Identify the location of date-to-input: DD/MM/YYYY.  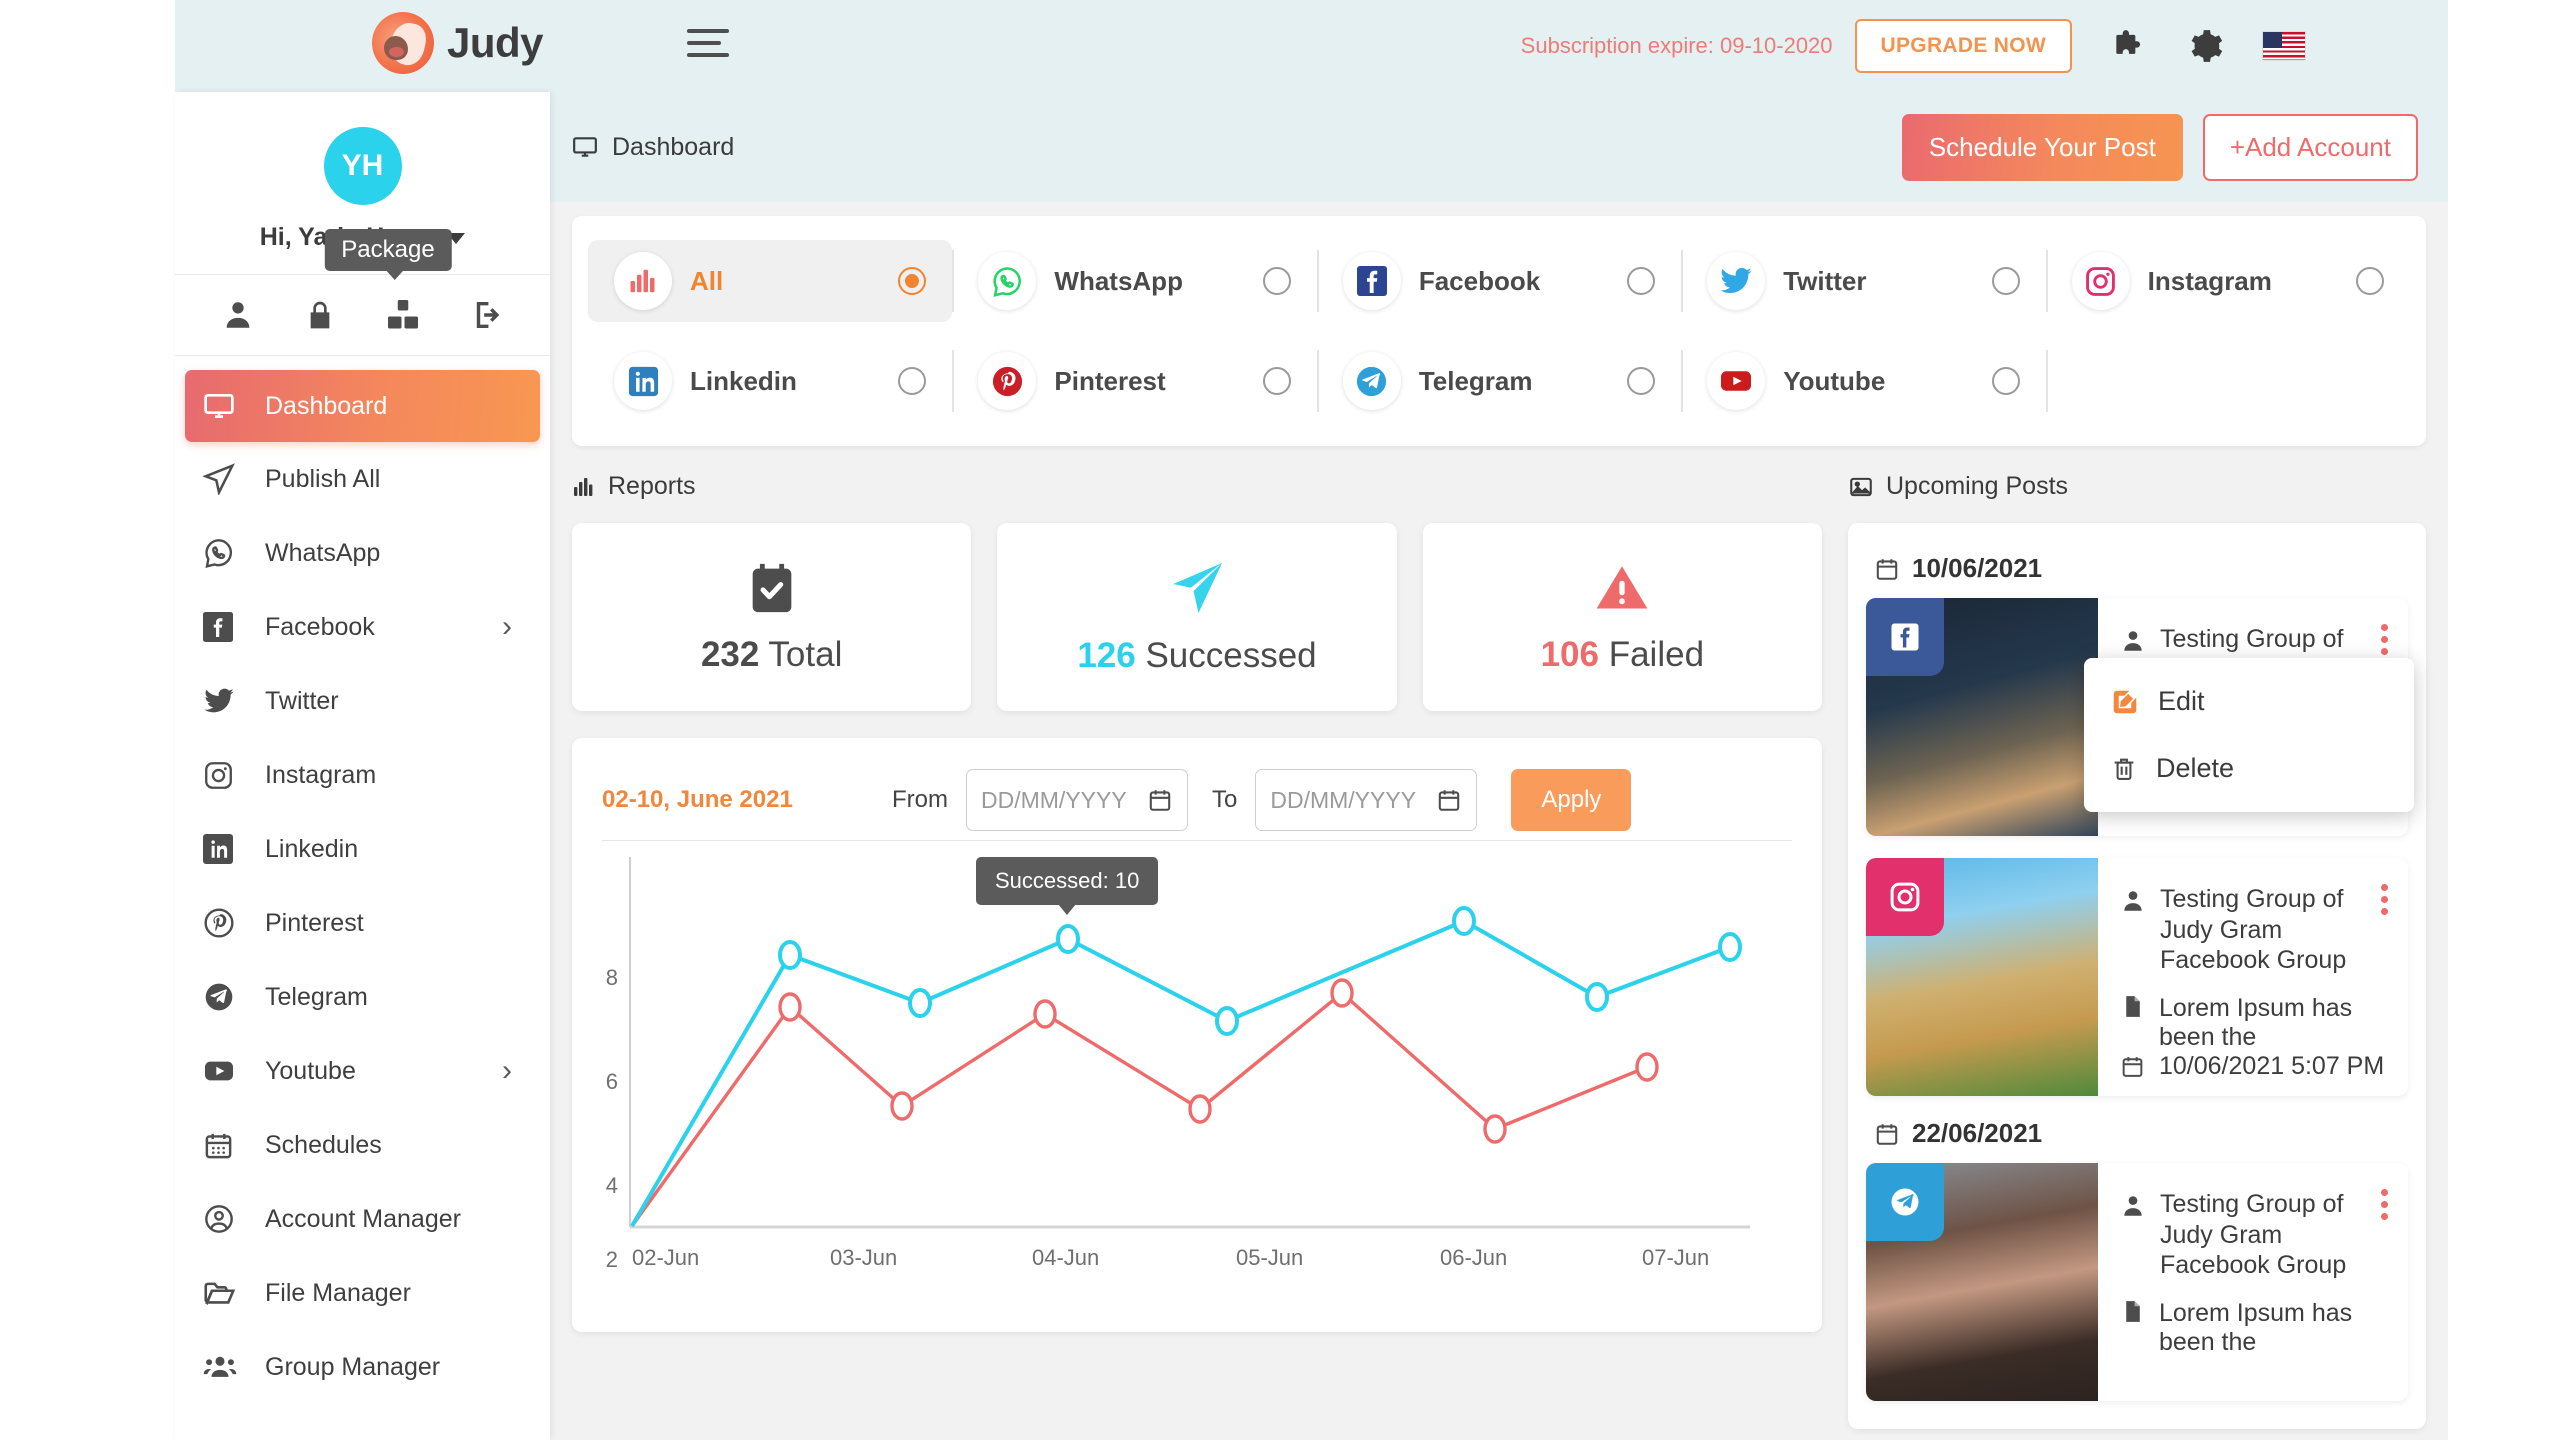
(1366, 800).